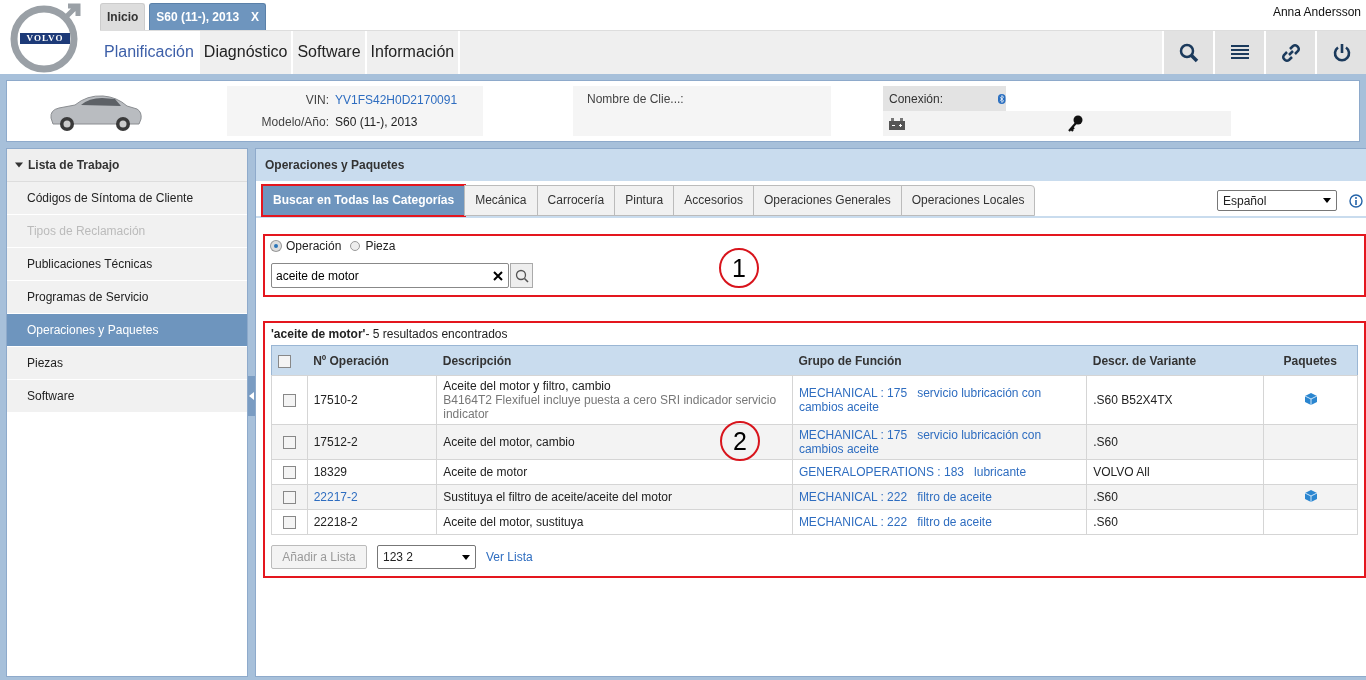 Image resolution: width=1366 pixels, height=680 pixels. I want to click on model-label: Modelo/Año:, so click(294, 122).